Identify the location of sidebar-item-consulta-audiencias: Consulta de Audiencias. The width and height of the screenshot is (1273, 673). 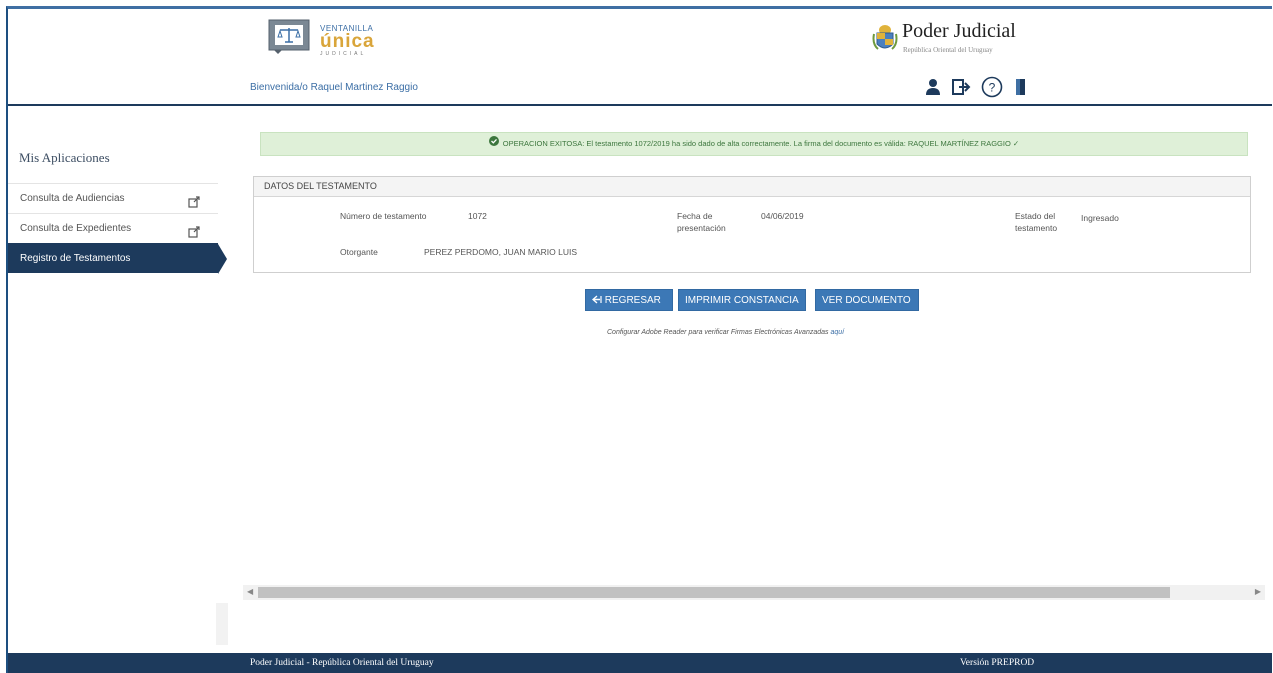
(113, 198).